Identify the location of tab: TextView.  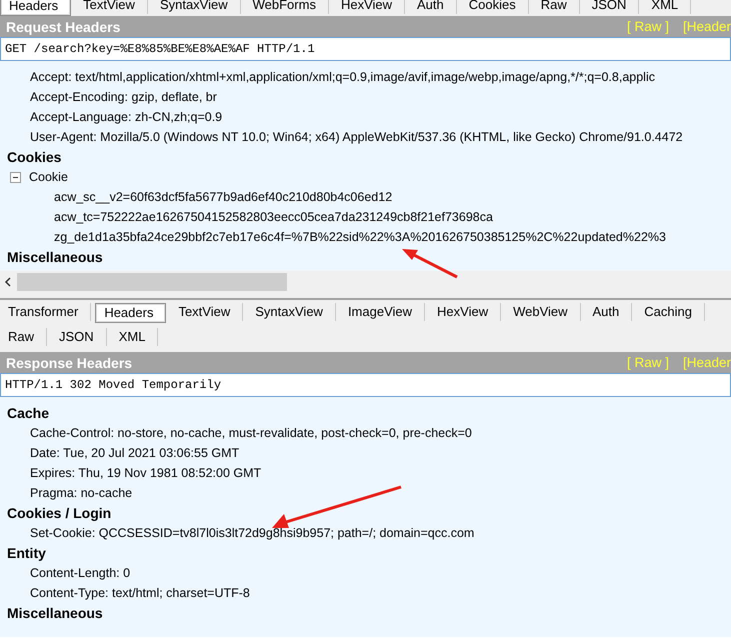
(207, 312).